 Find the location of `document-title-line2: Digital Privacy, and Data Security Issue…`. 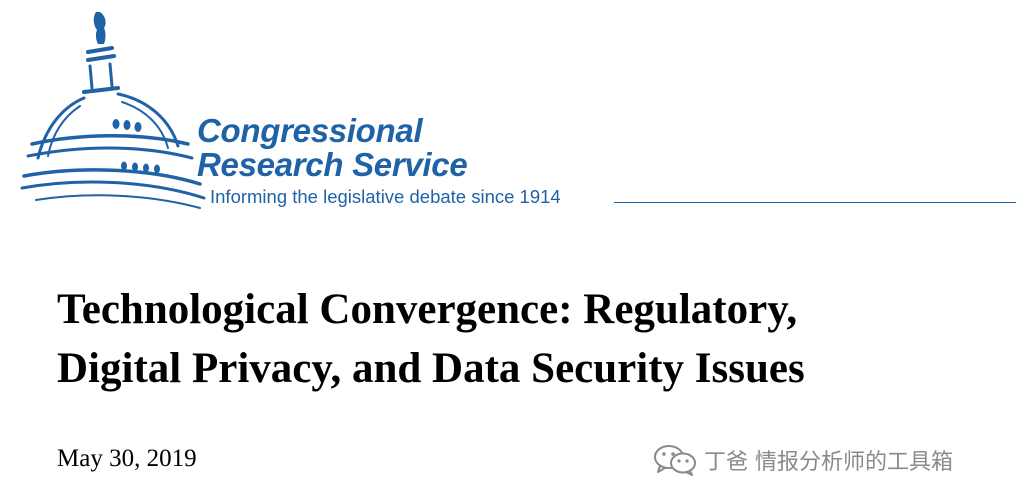

document-title-line2: Digital Privacy, and Data Security Issue… is located at coordinates (431, 368).